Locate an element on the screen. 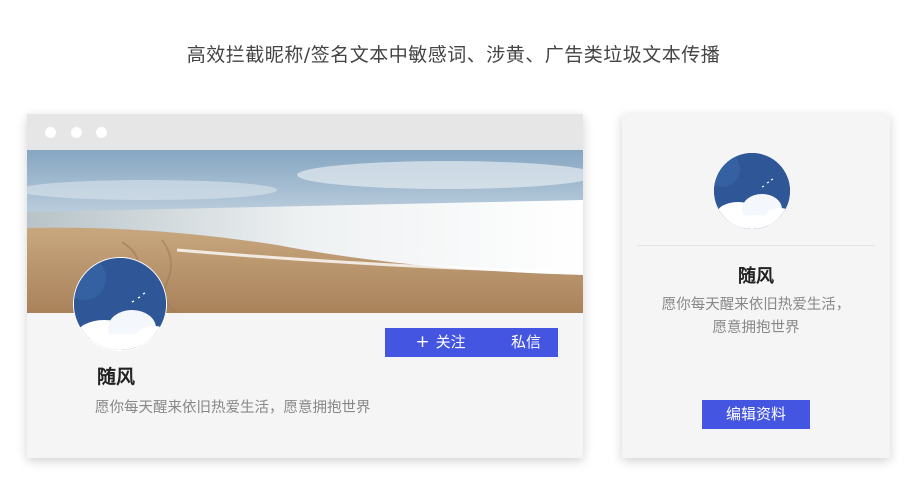 This screenshot has width=907, height=495. signature-line: 愿意拥抱世界 is located at coordinates (756, 328).